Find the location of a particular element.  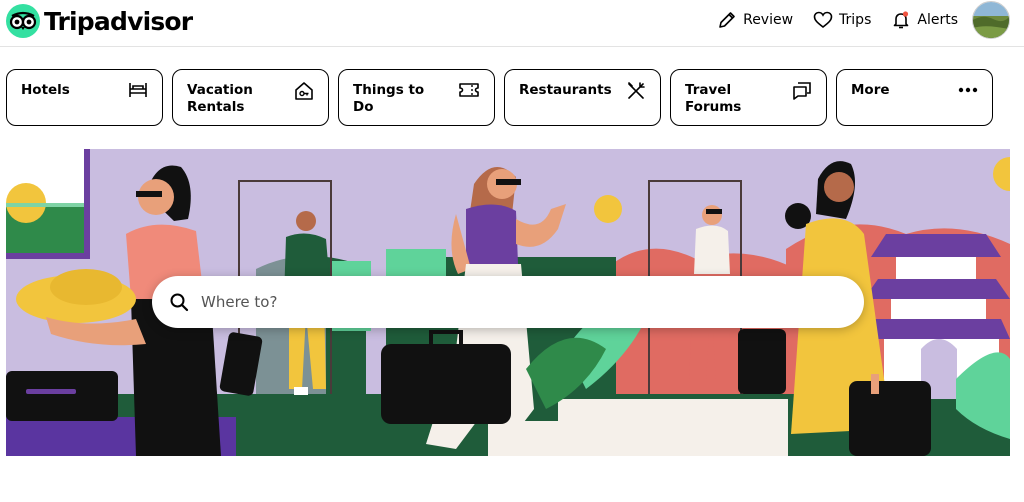

category-label: More is located at coordinates (870, 90).